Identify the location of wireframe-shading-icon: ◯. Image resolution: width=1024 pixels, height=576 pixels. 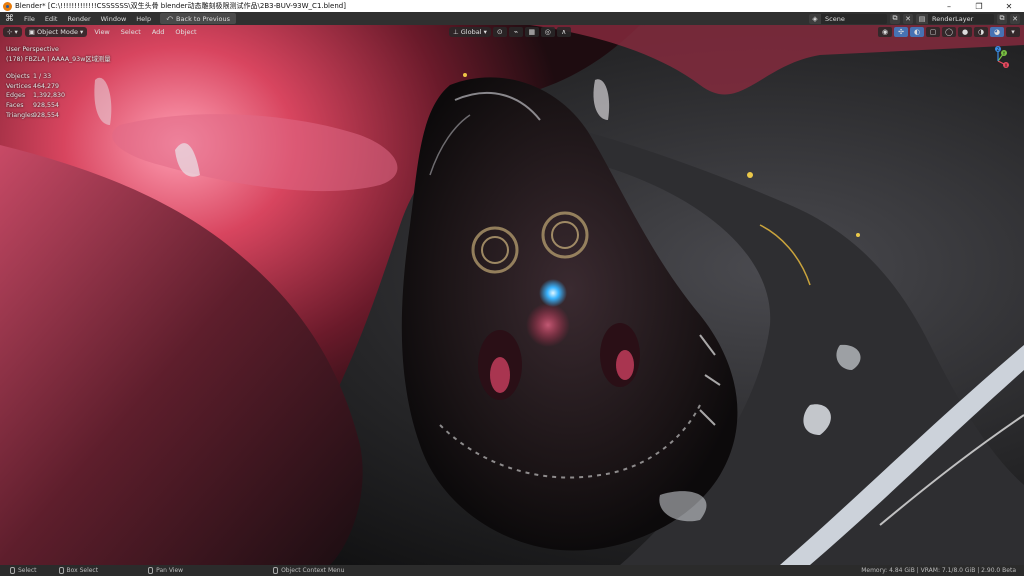
(949, 32).